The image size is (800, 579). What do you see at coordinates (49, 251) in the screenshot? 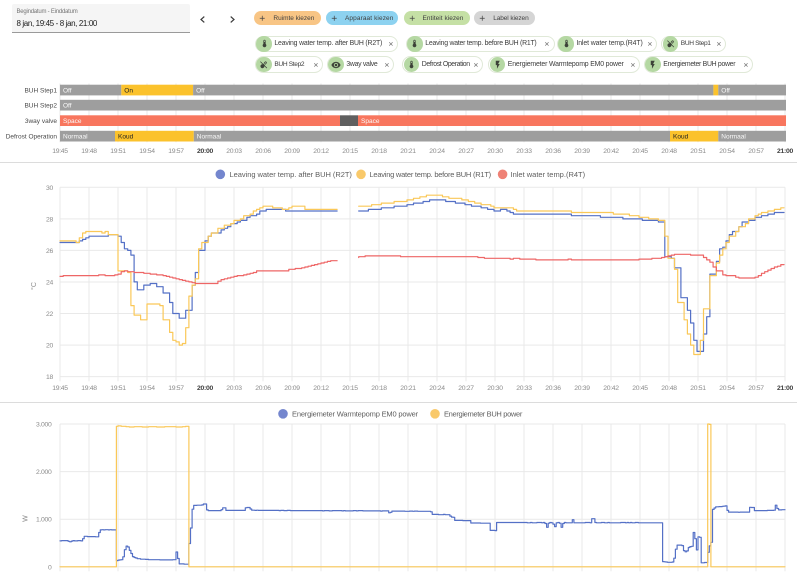
I see `svg-text: 26` at bounding box center [49, 251].